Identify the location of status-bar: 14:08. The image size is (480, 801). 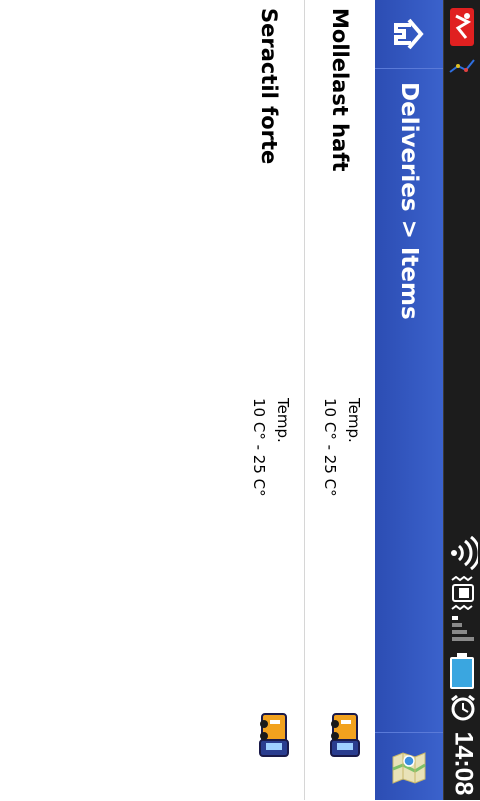
(461, 400).